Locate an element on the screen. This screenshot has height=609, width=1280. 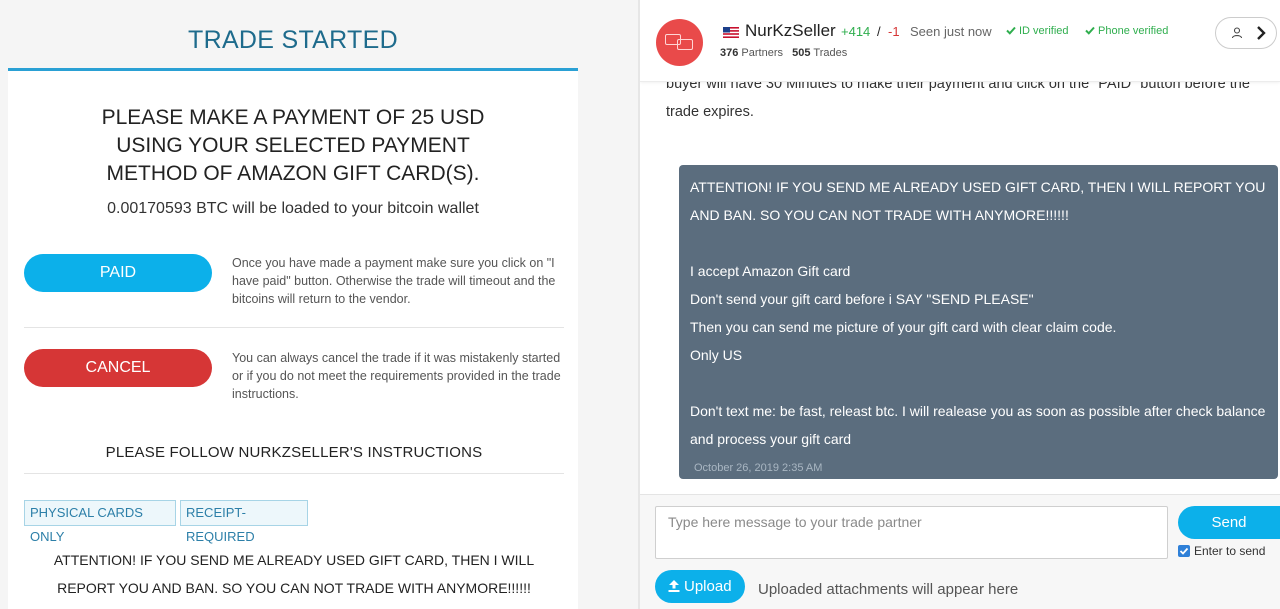
message-line: I accept Amazon Gift card is located at coordinates (770, 271).